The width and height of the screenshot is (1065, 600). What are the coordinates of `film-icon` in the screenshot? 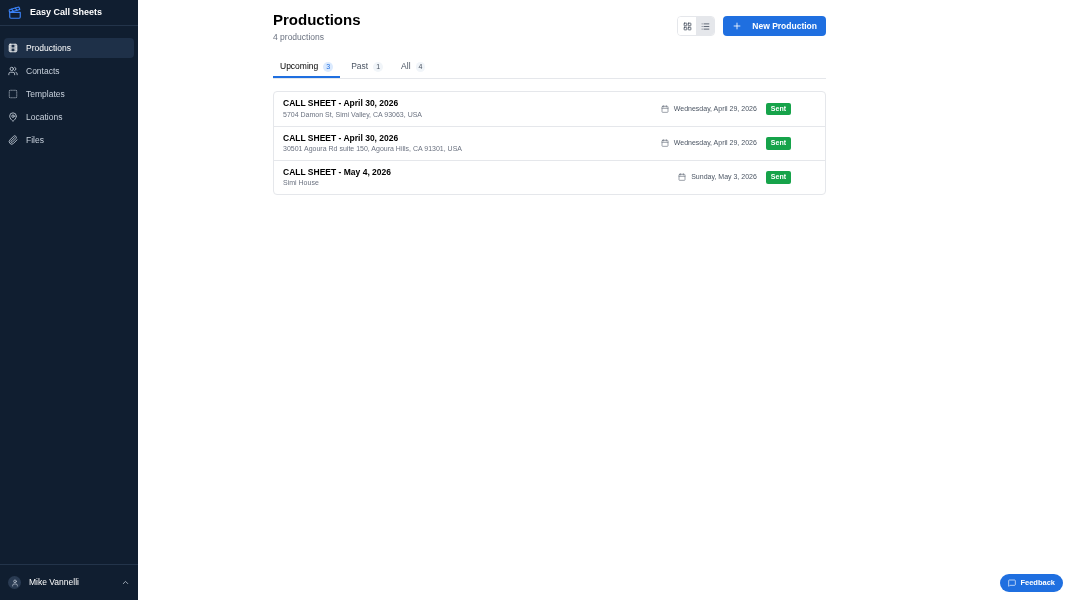 It's located at (13, 48).